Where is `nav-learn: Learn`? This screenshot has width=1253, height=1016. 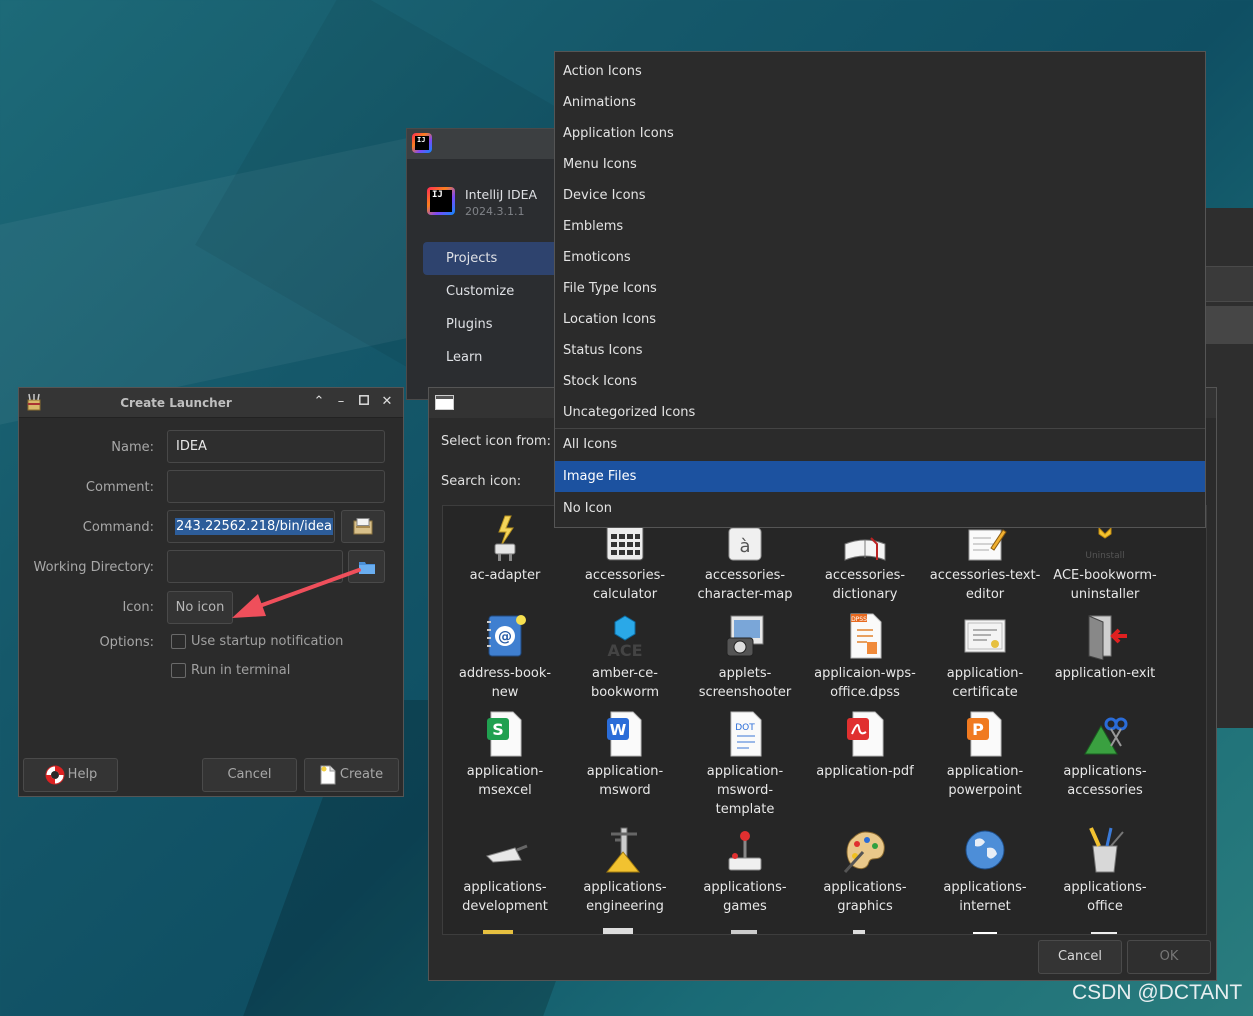 nav-learn: Learn is located at coordinates (498, 357).